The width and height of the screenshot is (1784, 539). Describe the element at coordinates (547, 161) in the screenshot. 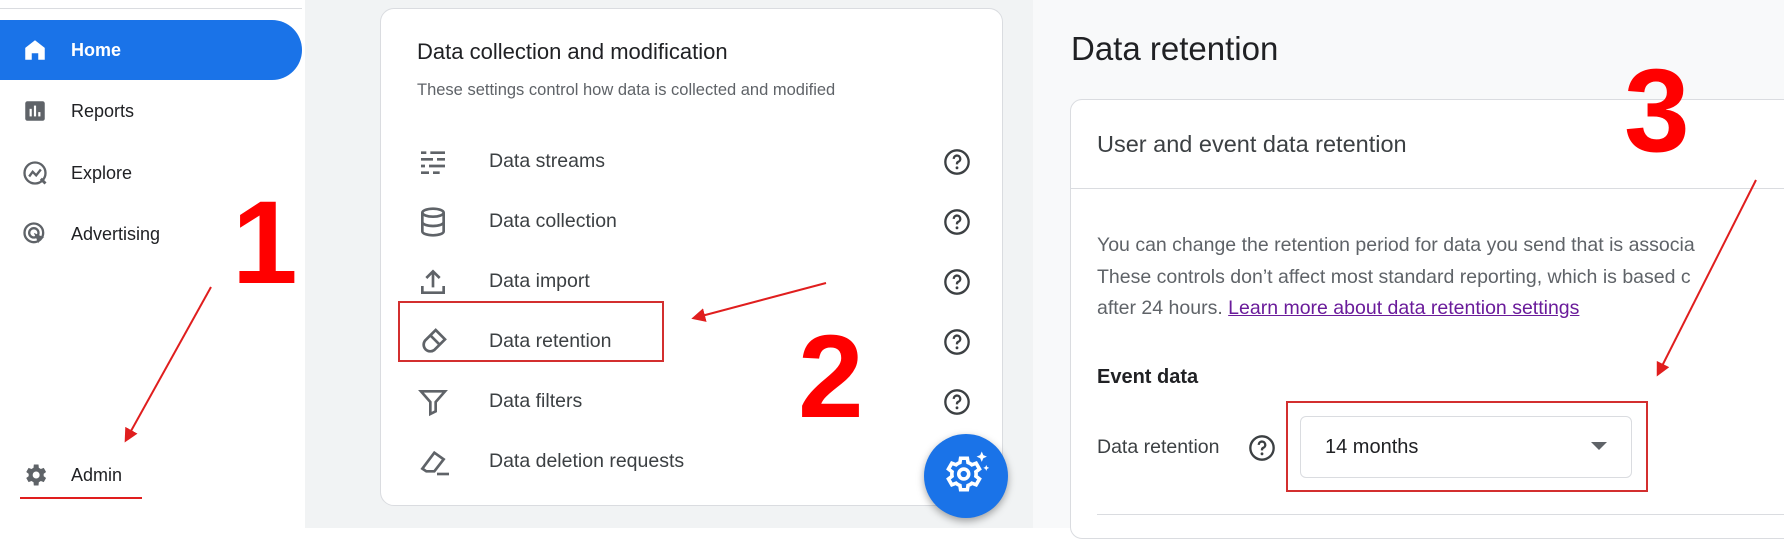

I see `settings-row-label: Data streams` at that location.